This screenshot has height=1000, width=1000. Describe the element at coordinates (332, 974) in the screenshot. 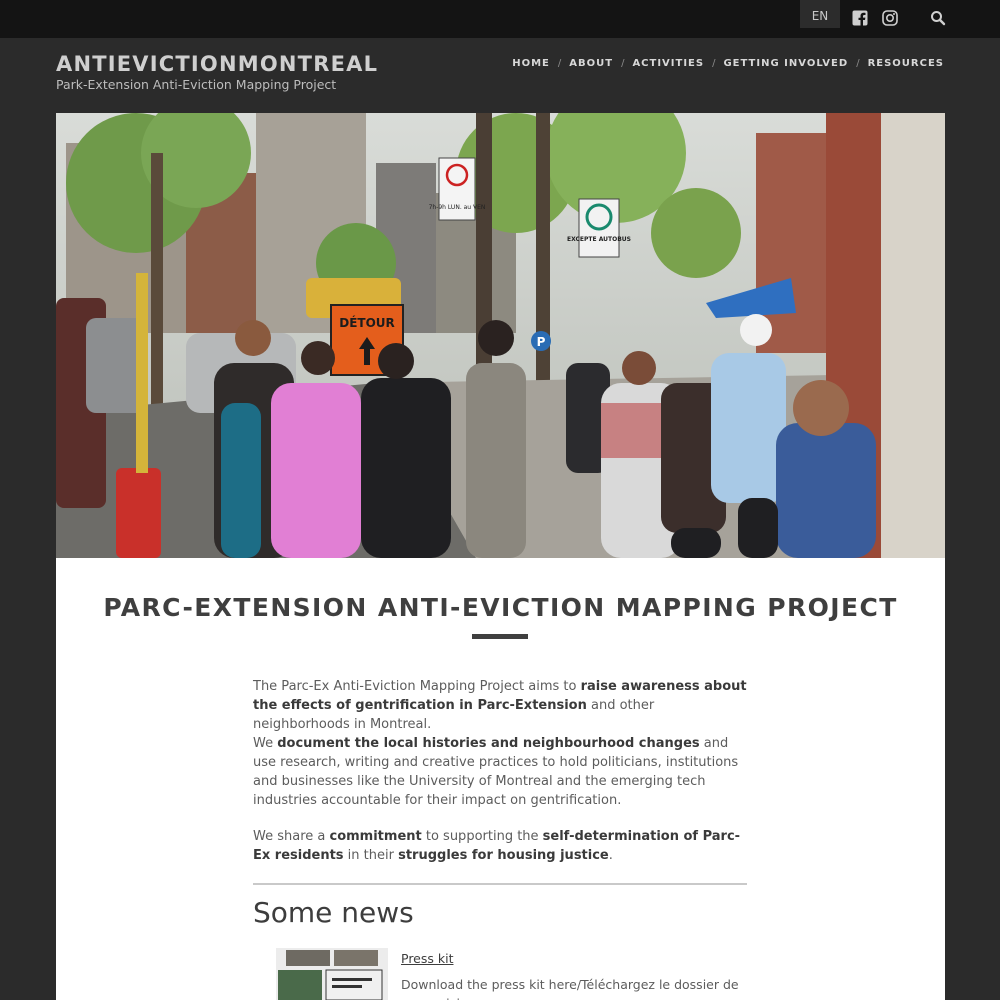

I see `news-thumbnail` at that location.